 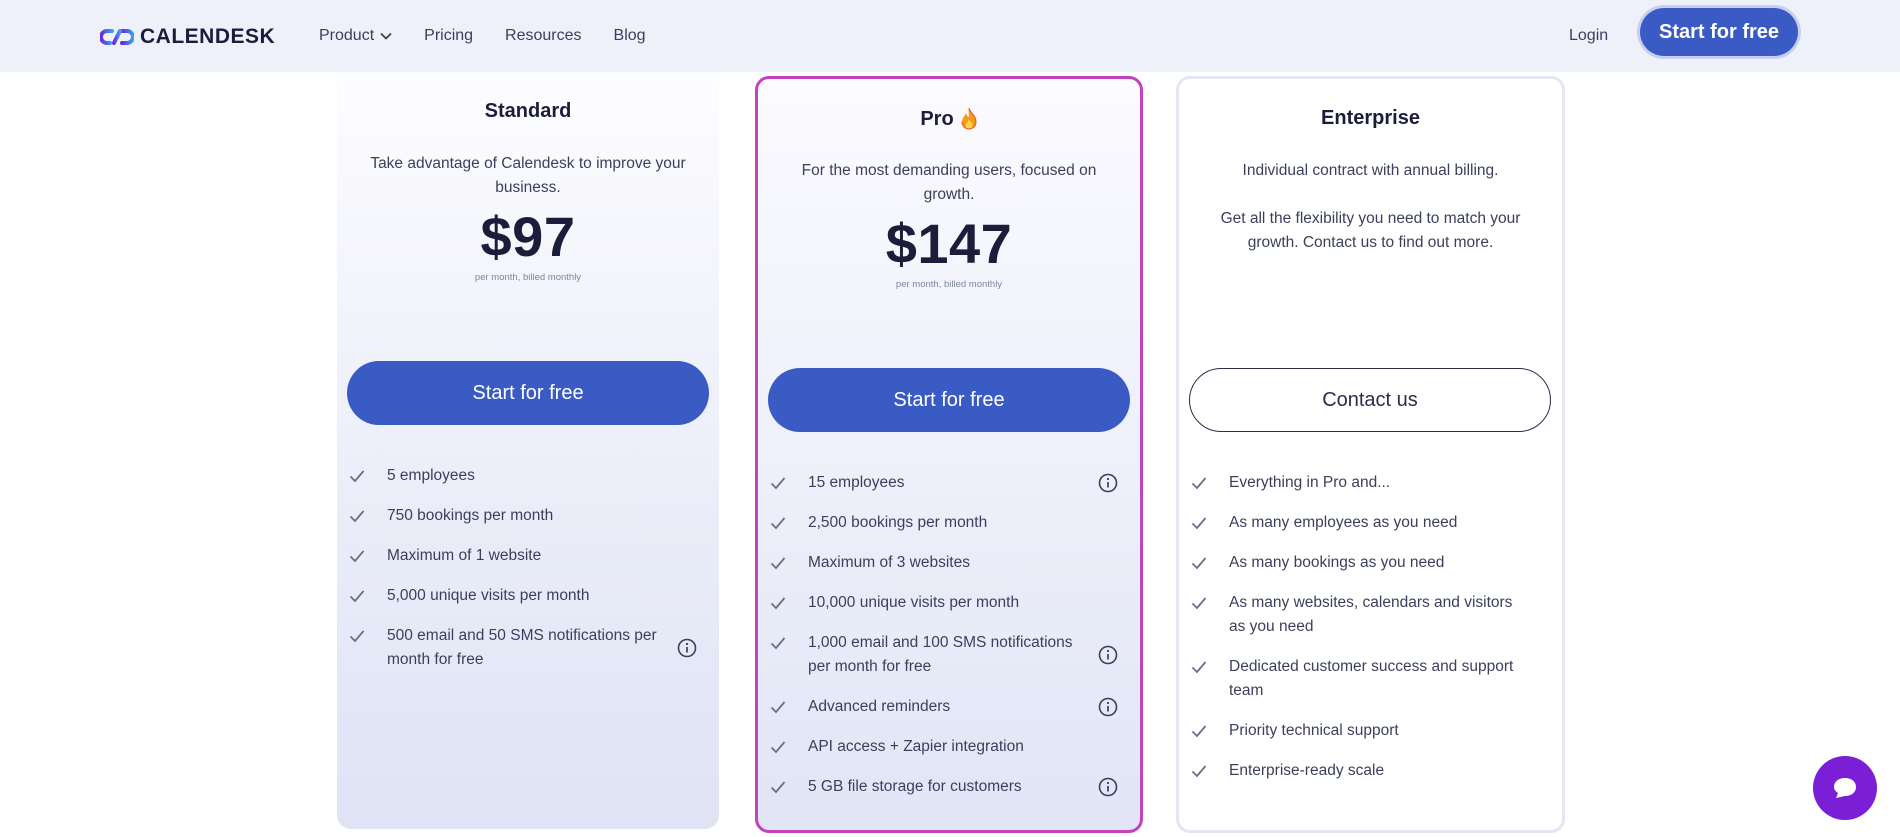 I want to click on plan-title-text: Enterprise, so click(x=1370, y=118).